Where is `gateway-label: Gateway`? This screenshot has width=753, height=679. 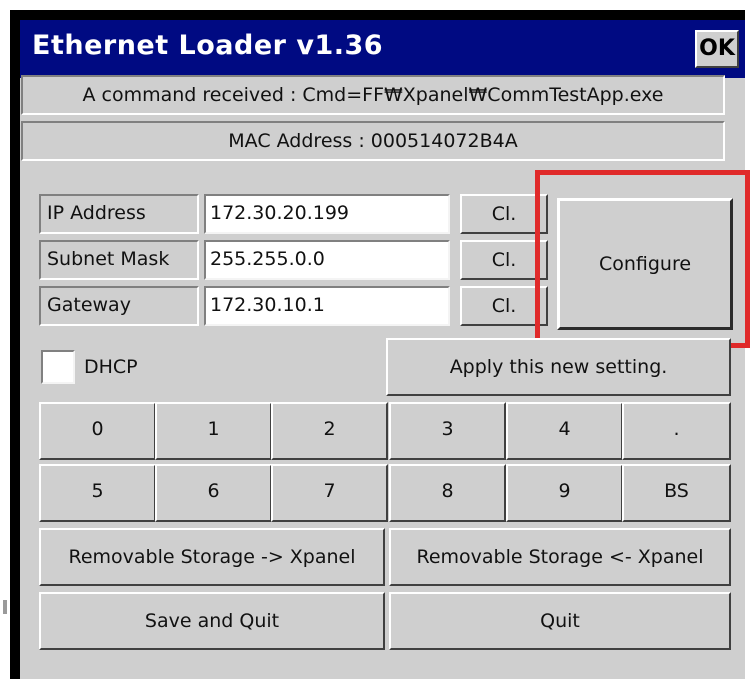 gateway-label: Gateway is located at coordinates (119, 306).